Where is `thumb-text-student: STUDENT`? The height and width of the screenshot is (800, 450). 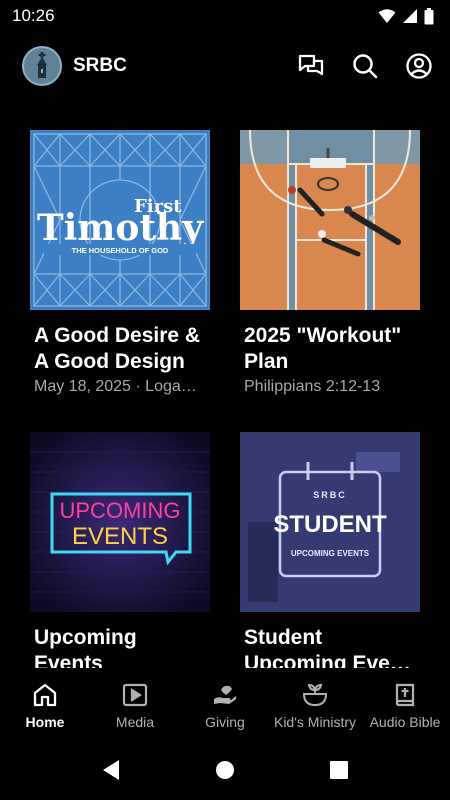
thumb-text-student: STUDENT is located at coordinates (330, 524).